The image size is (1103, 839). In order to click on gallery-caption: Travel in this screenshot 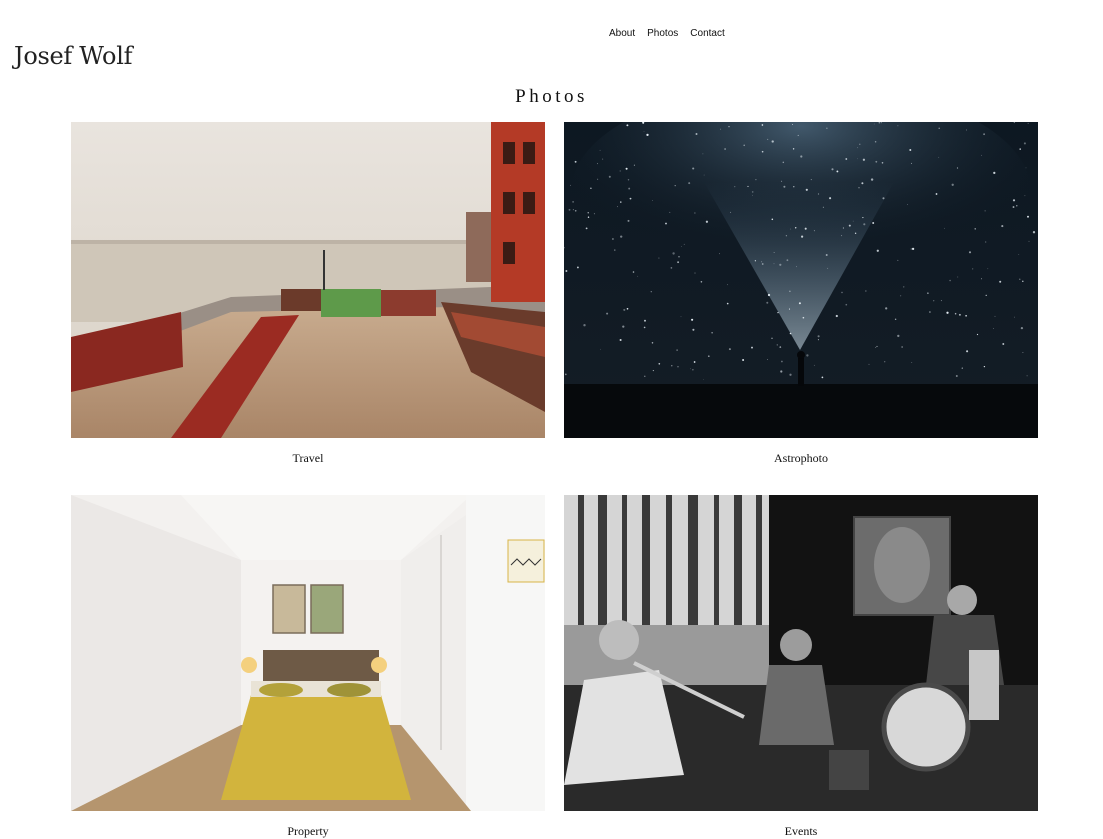, I will do `click(308, 458)`.